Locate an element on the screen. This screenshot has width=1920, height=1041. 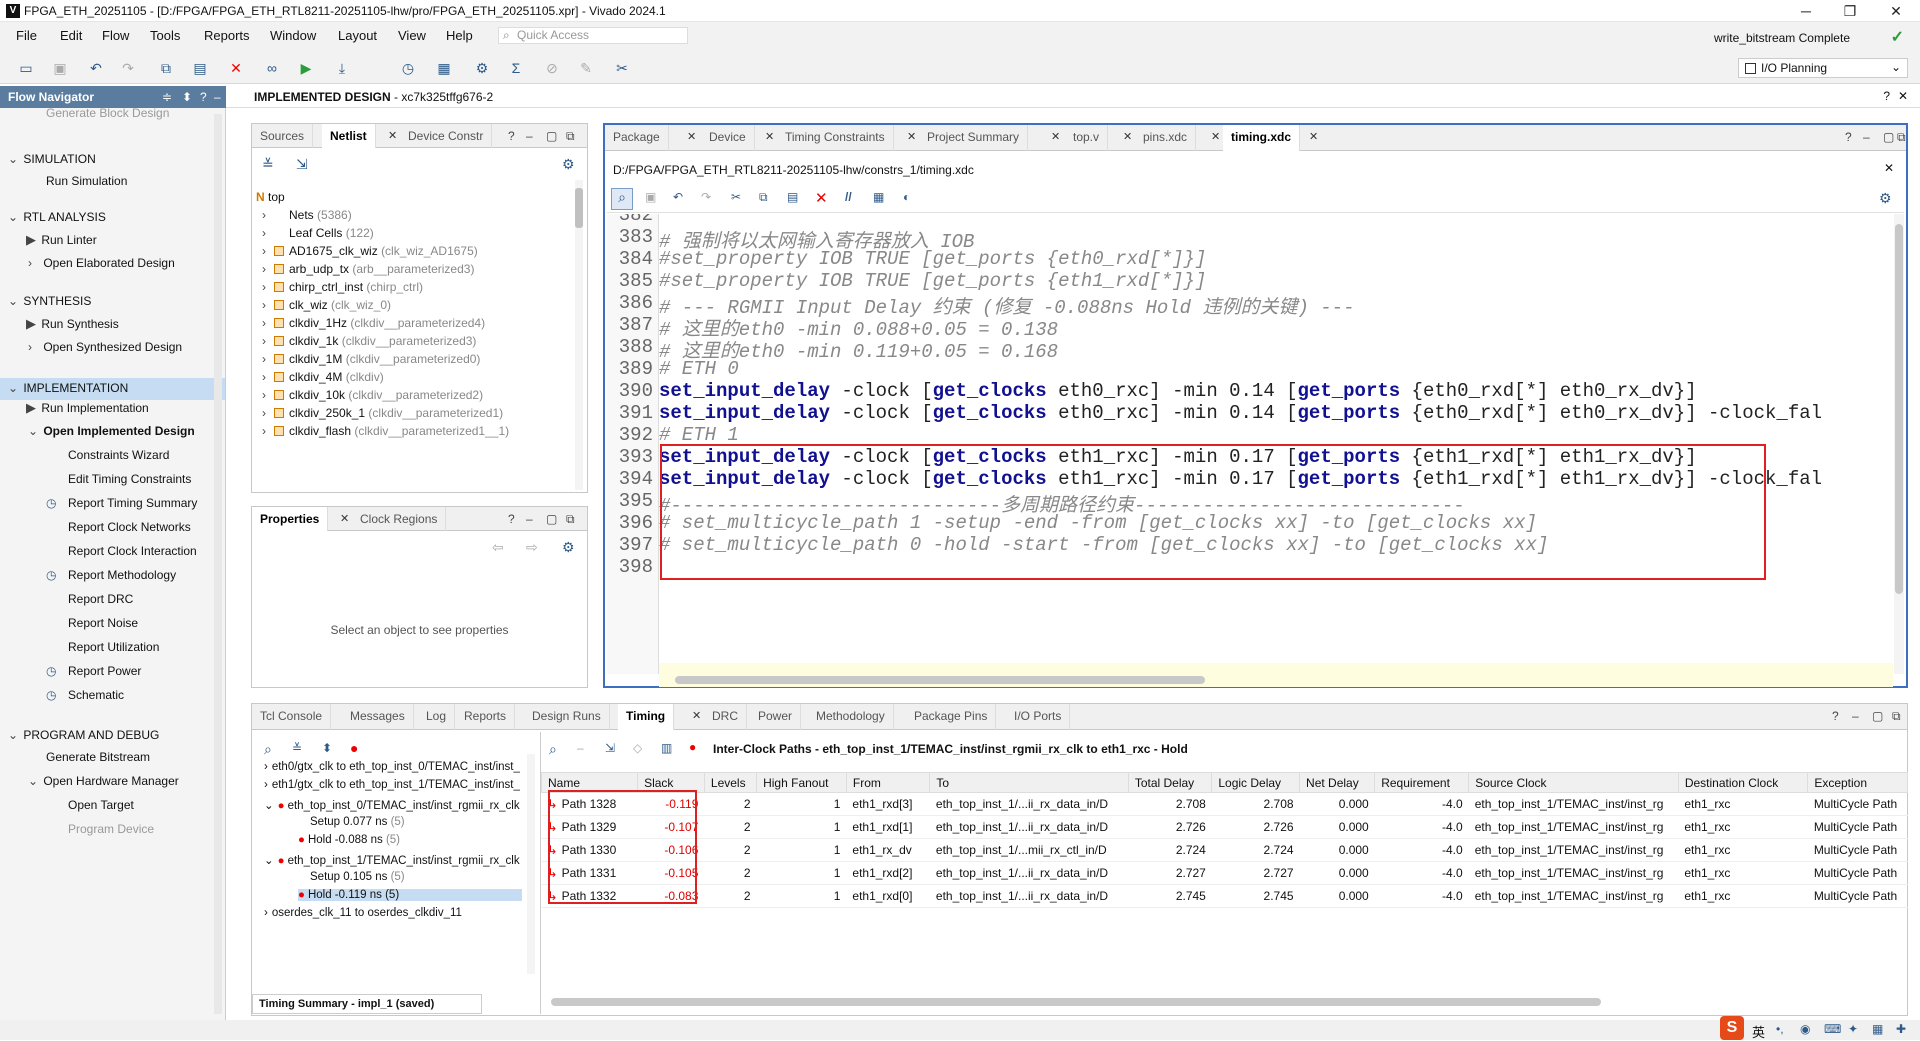
netlist-row: › AD1675_clk_wiz (clk_wiz_AD1675) is located at coordinates (370, 251).